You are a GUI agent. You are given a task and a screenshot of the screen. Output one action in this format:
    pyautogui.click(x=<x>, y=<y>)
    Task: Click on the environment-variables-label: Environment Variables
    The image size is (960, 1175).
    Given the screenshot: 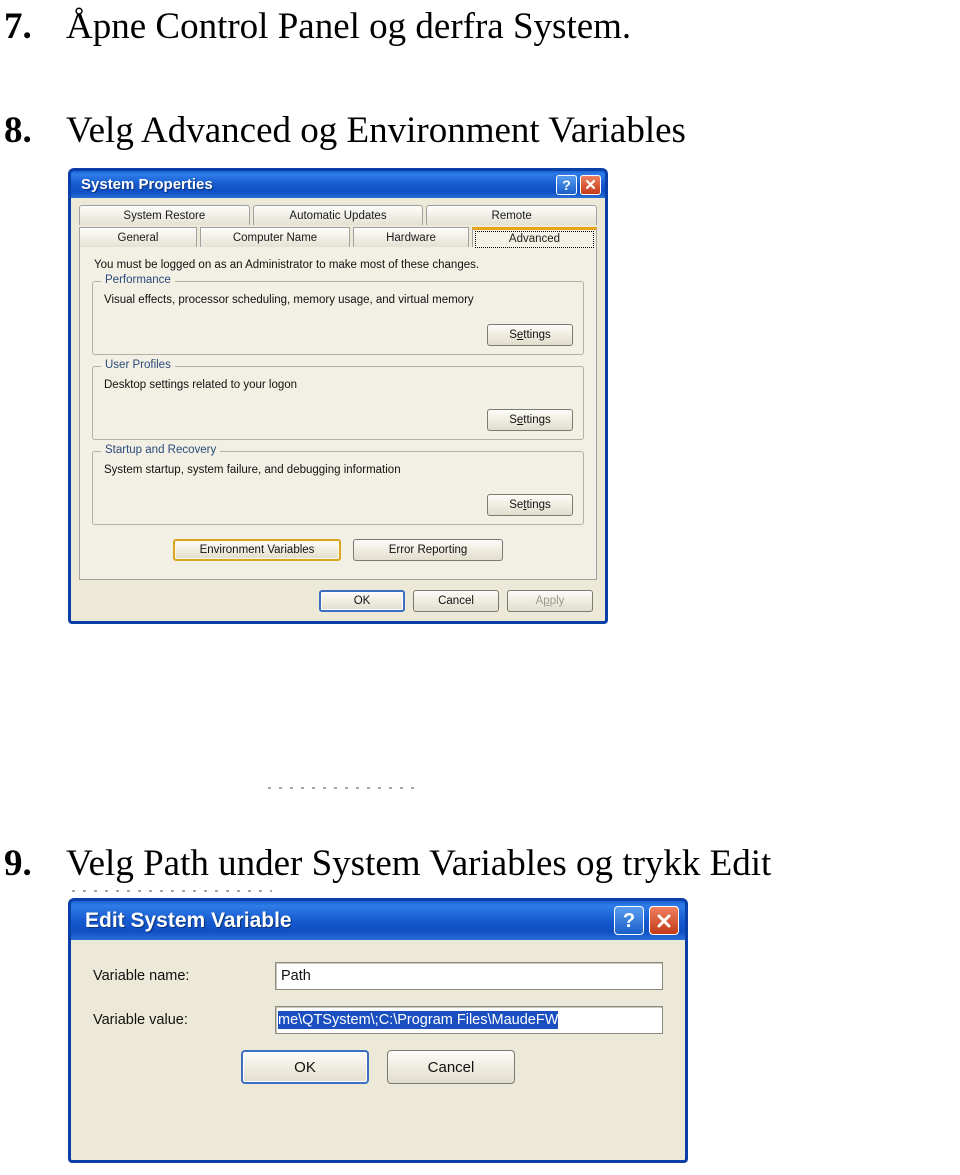 What is the action you would take?
    pyautogui.click(x=257, y=550)
    